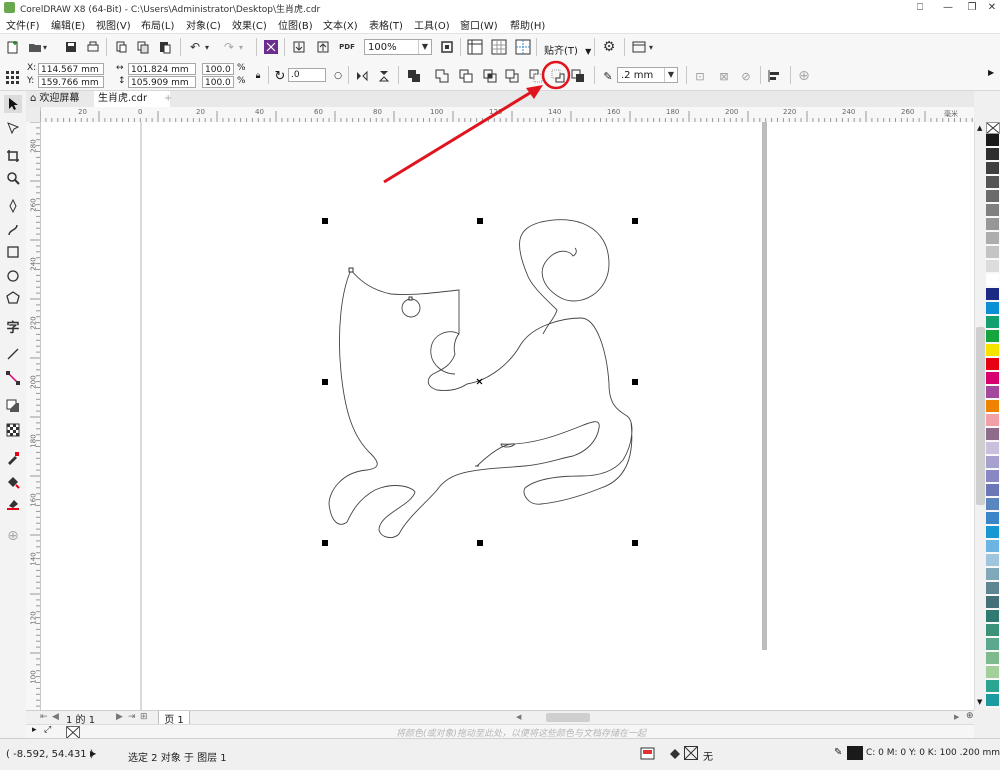 Image resolution: width=1000 pixels, height=770 pixels. What do you see at coordinates (13, 326) in the screenshot?
I see `text-tool-icon: 字` at bounding box center [13, 326].